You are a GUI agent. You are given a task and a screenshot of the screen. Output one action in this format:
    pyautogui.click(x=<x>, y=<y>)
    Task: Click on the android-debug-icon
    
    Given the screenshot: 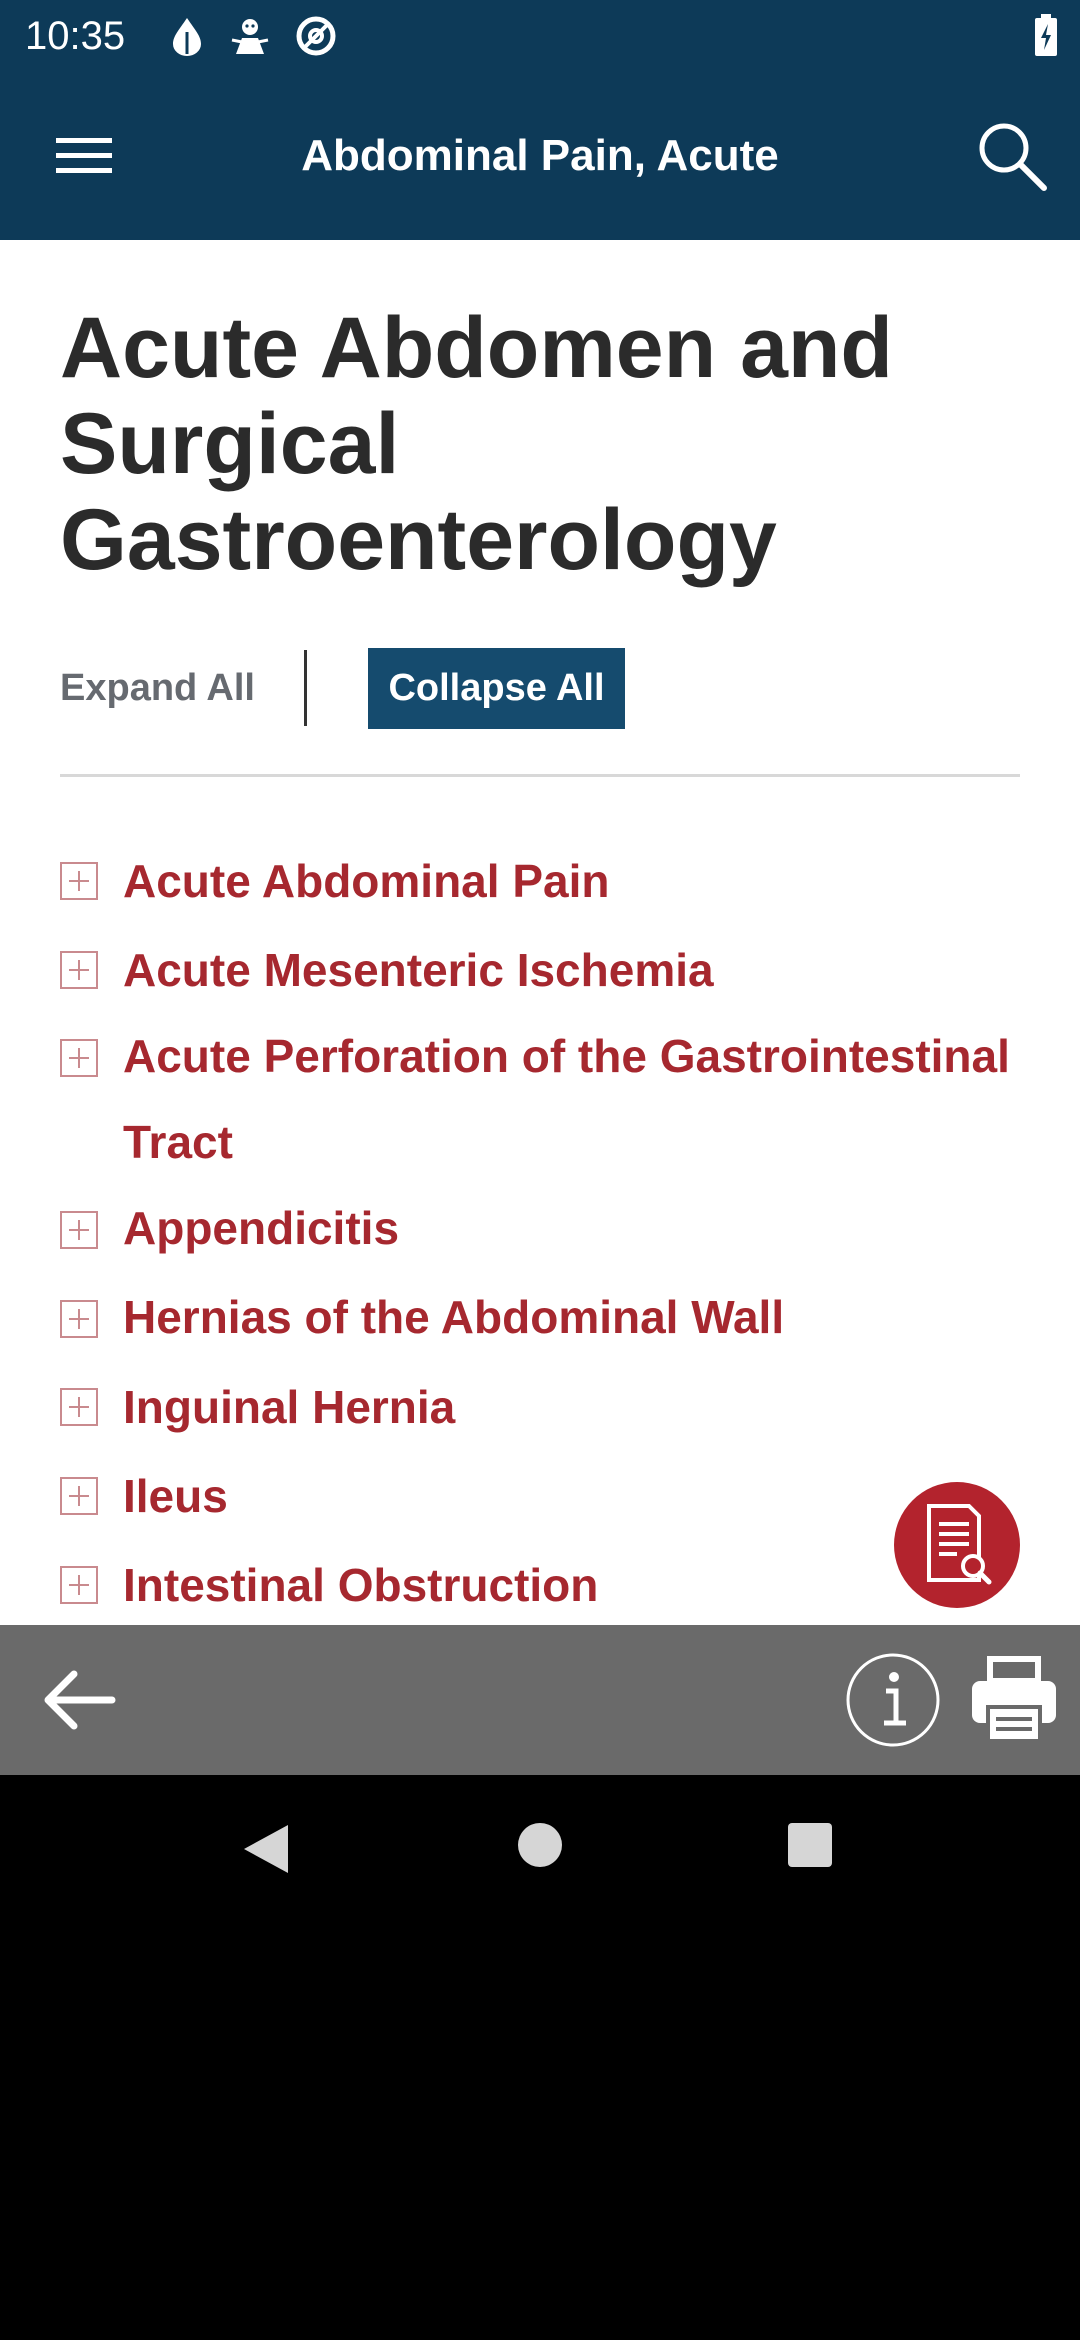 What is the action you would take?
    pyautogui.click(x=250, y=36)
    